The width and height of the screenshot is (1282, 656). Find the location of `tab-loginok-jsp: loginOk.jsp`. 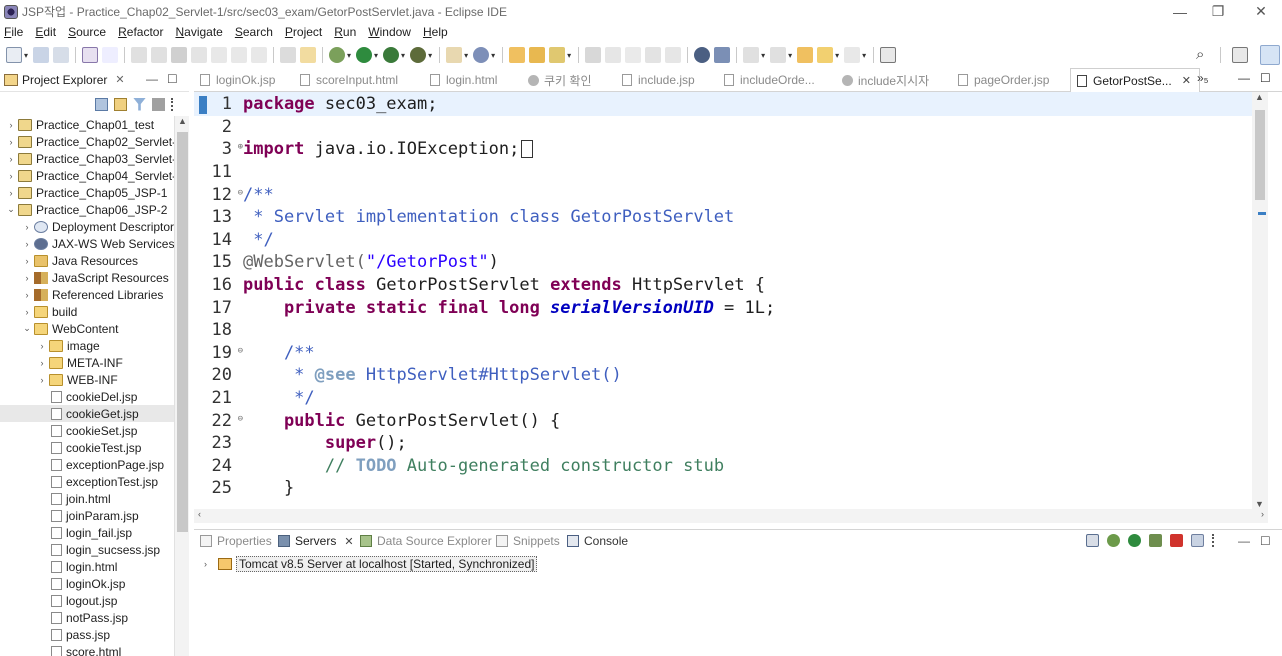

tab-loginok-jsp: loginOk.jsp is located at coordinates (241, 80).